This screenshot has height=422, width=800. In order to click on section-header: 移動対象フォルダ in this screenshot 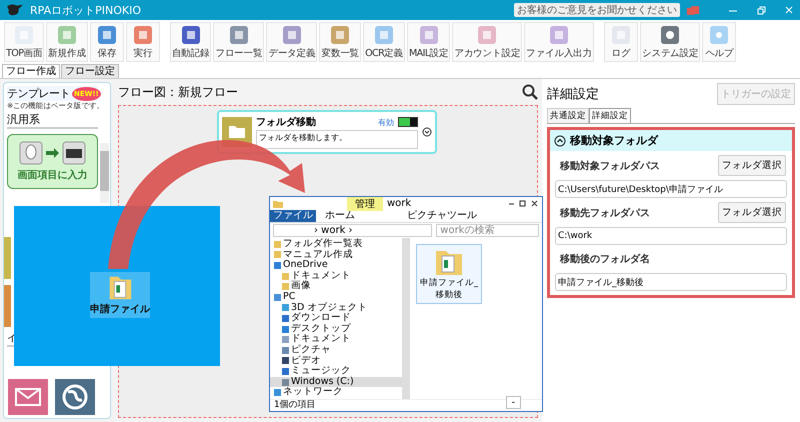, I will do `click(671, 140)`.